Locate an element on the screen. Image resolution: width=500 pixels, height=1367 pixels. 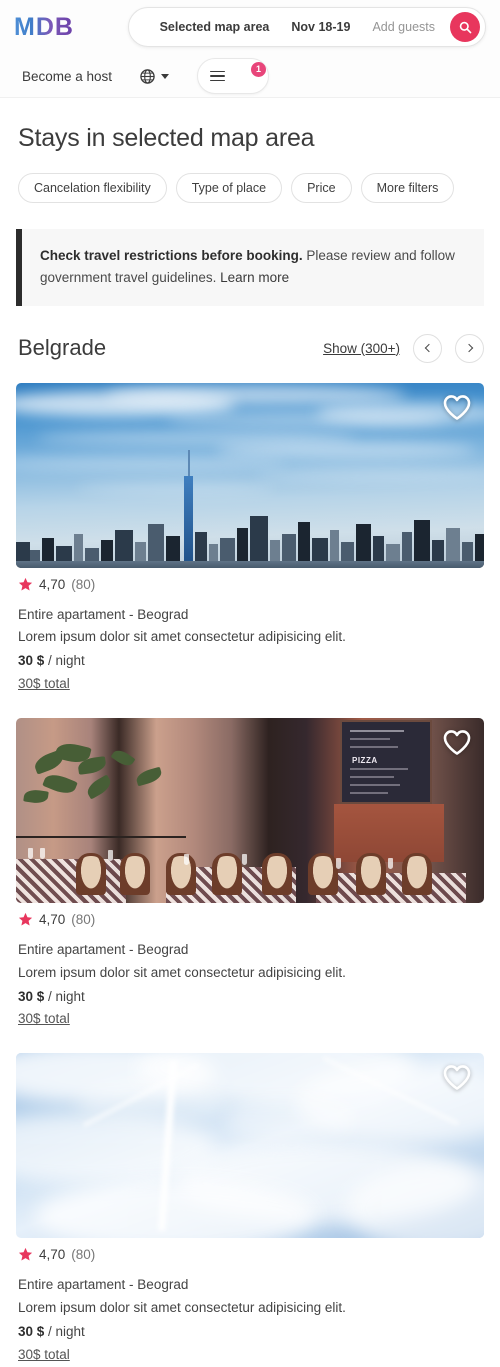
search-bar: Selected map area Nov 18-19 Add guests is located at coordinates (306, 27).